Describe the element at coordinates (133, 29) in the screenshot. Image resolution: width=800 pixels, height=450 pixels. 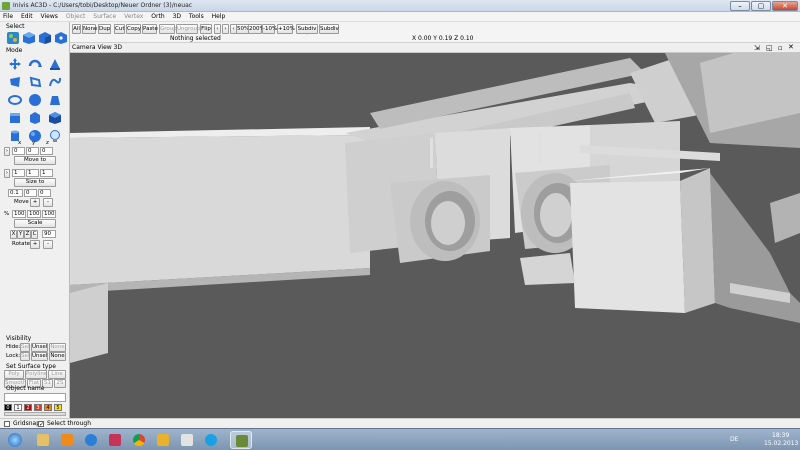
I see `copy-button: Copy` at that location.